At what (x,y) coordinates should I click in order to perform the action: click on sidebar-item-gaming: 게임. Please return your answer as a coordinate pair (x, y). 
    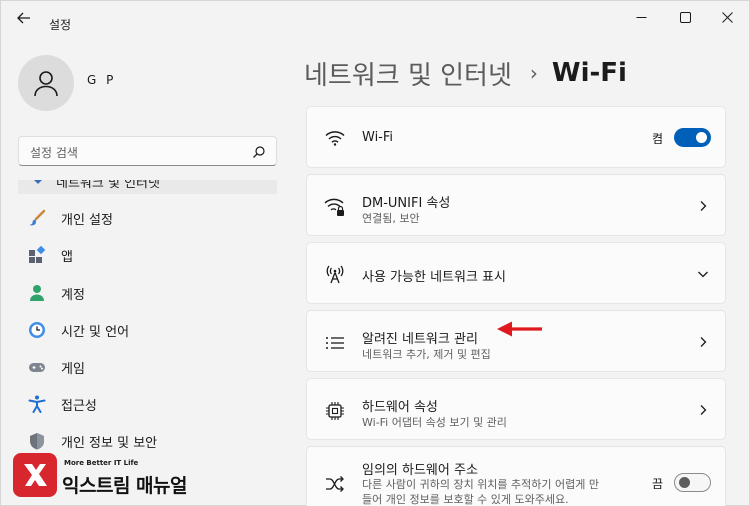
    Looking at the image, I should click on (147, 367).